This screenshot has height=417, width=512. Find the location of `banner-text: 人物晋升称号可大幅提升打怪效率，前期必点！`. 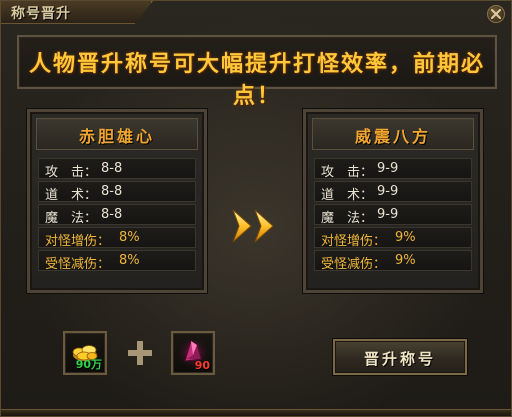

banner-text: 人物晋升称号可大幅提升打怪效率，前期必点！ is located at coordinates (256, 80).